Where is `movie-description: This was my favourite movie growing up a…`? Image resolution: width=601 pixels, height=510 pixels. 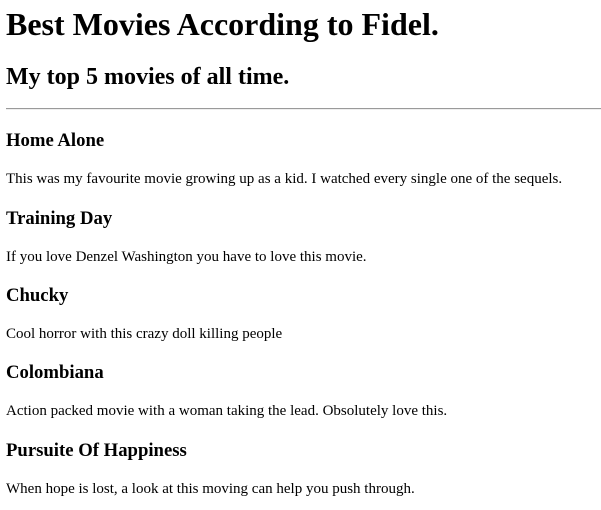 movie-description: This was my favourite movie growing up a… is located at coordinates (284, 179).